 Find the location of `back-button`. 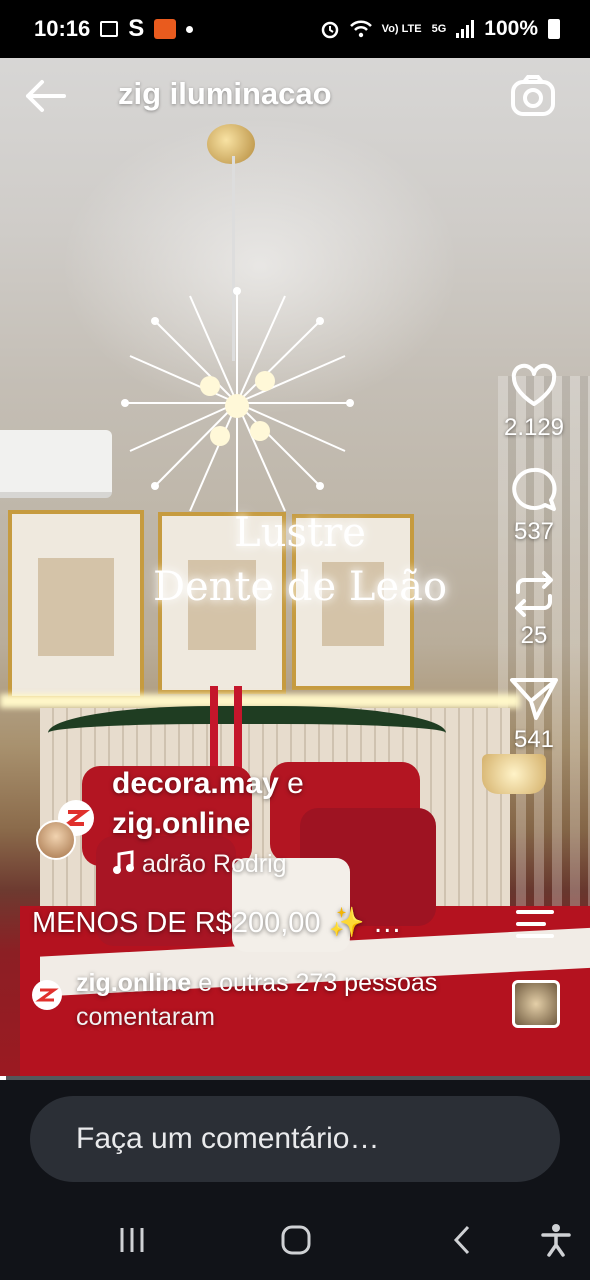

back-button is located at coordinates (44, 96).